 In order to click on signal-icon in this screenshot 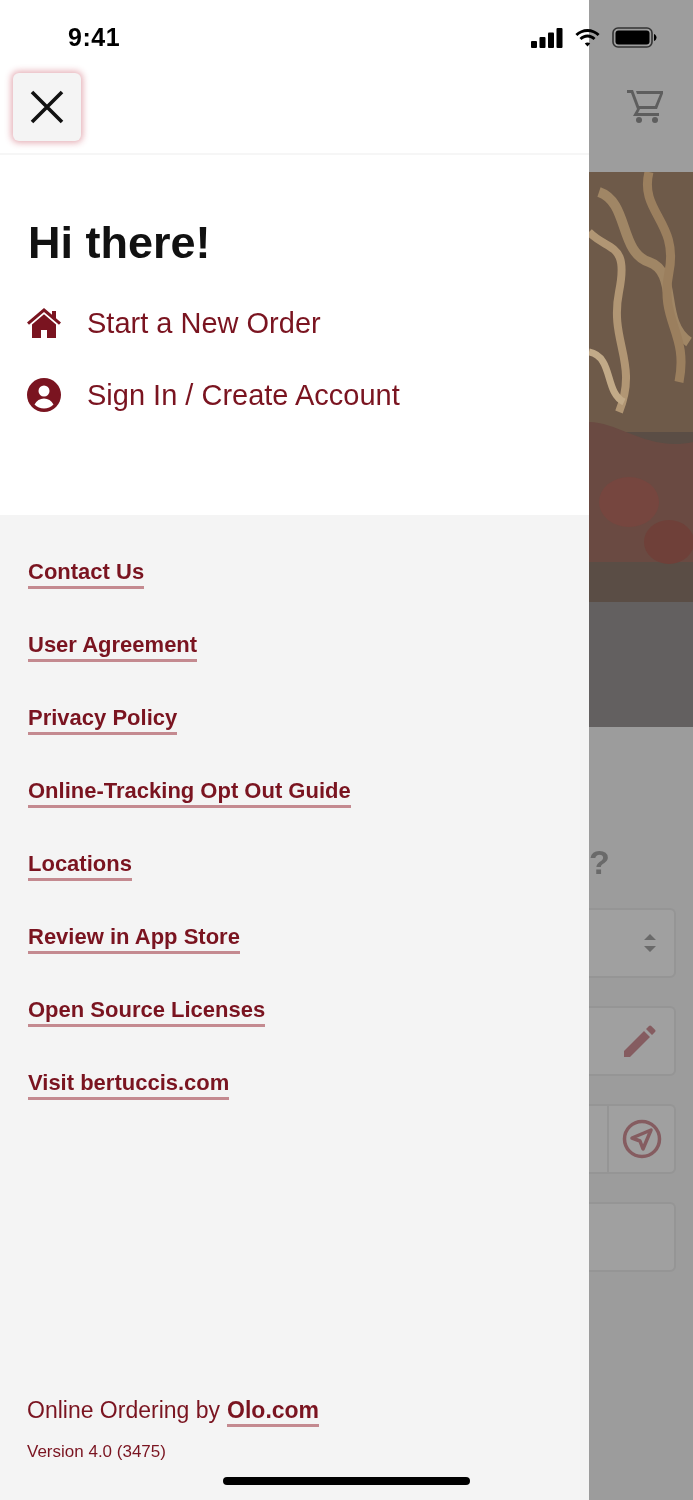, I will do `click(547, 37)`.